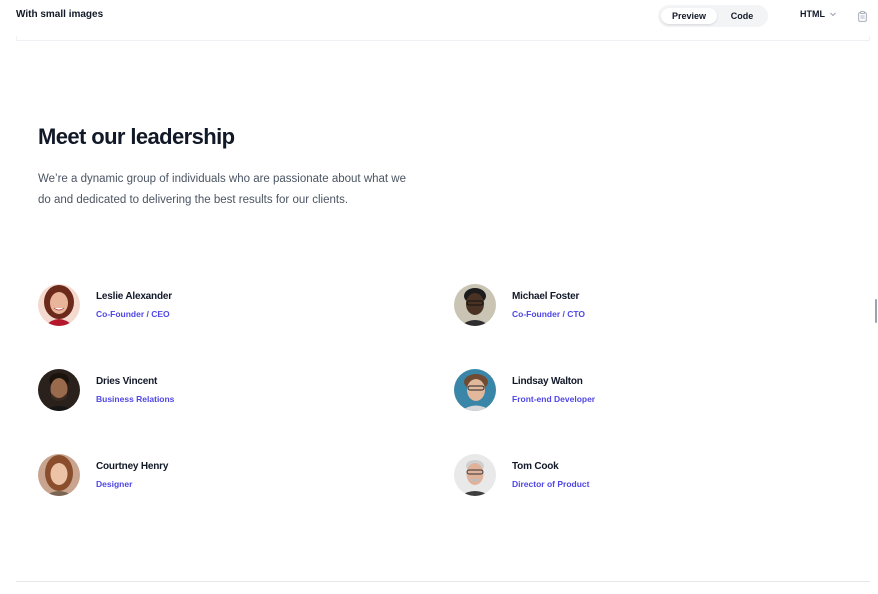  What do you see at coordinates (60, 14) in the screenshot?
I see `example-title: With small images` at bounding box center [60, 14].